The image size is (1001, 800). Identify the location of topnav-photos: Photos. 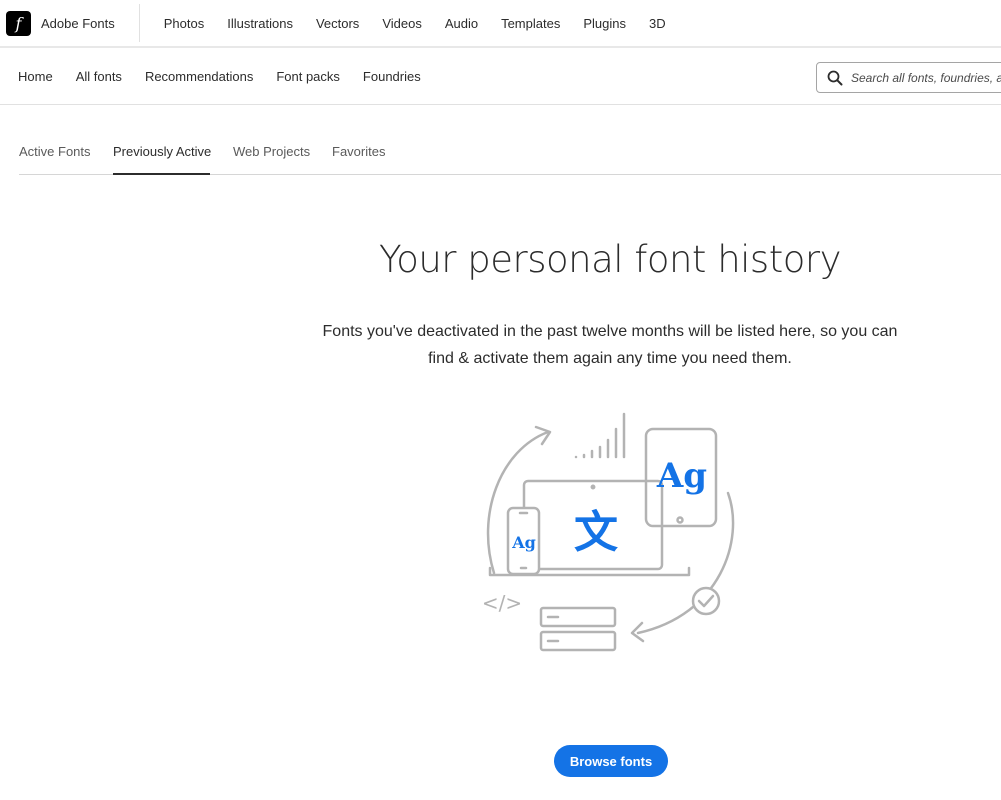
(184, 23).